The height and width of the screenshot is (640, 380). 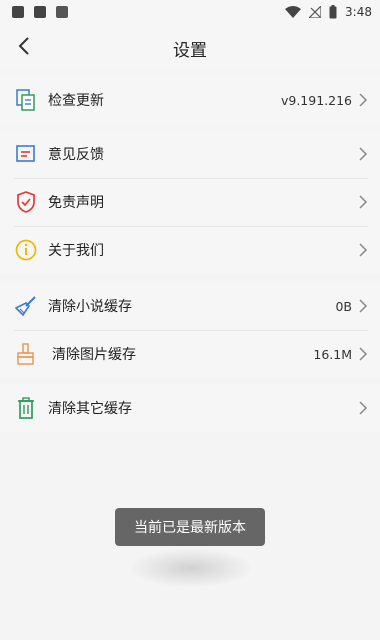 What do you see at coordinates (18, 12) in the screenshot?
I see `image-notification-icon` at bounding box center [18, 12].